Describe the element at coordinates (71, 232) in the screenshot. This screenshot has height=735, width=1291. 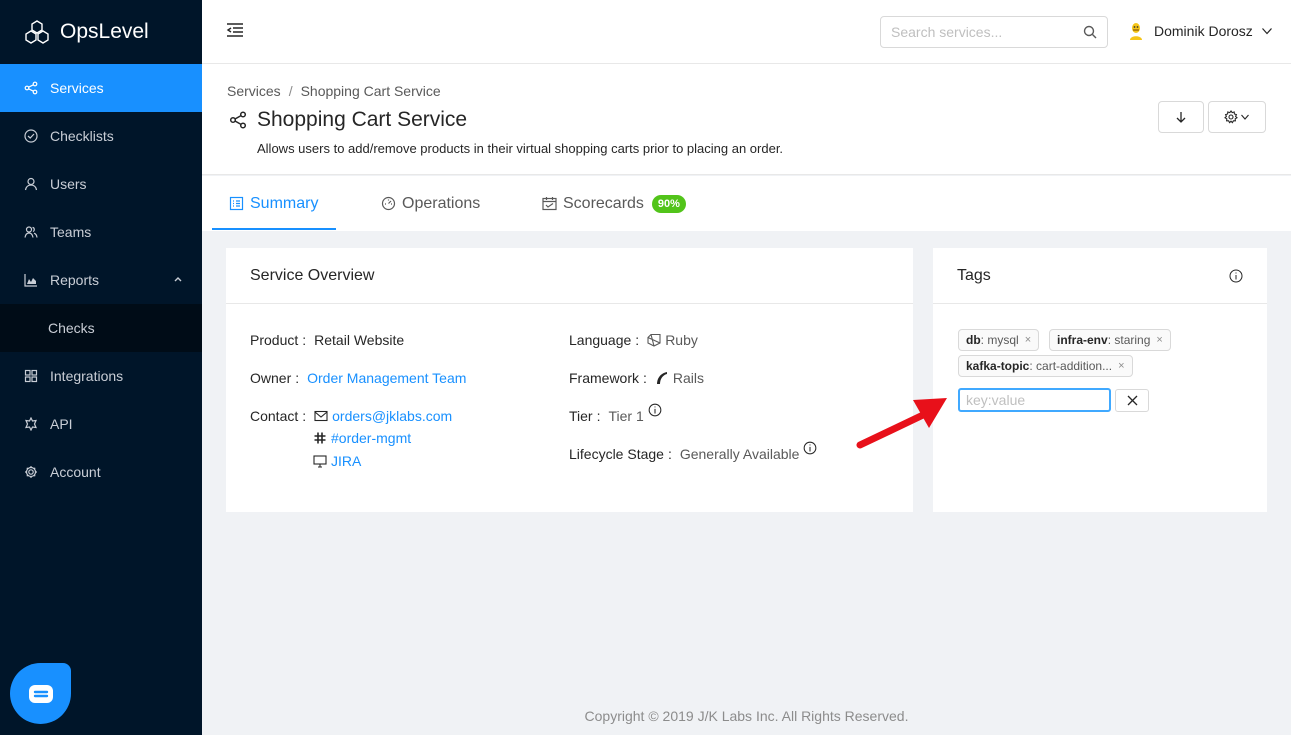
I see `sidebar-item-label: Teams` at that location.